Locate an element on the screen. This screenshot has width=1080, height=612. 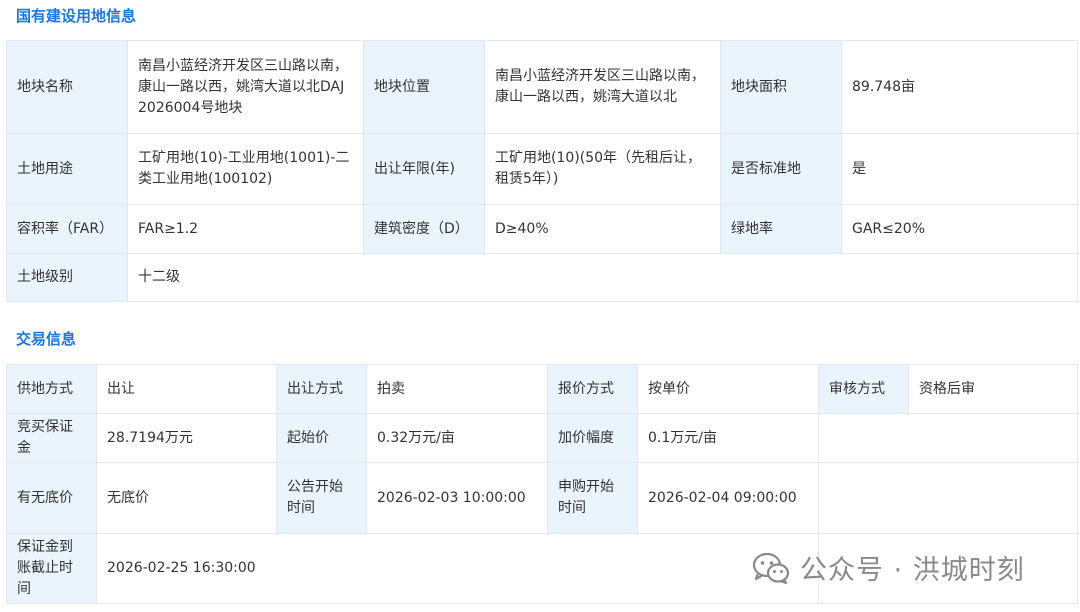
value-land-use: 工矿用地(10)-工业用地(1001)-二类工业用地(100102) is located at coordinates (245, 169).